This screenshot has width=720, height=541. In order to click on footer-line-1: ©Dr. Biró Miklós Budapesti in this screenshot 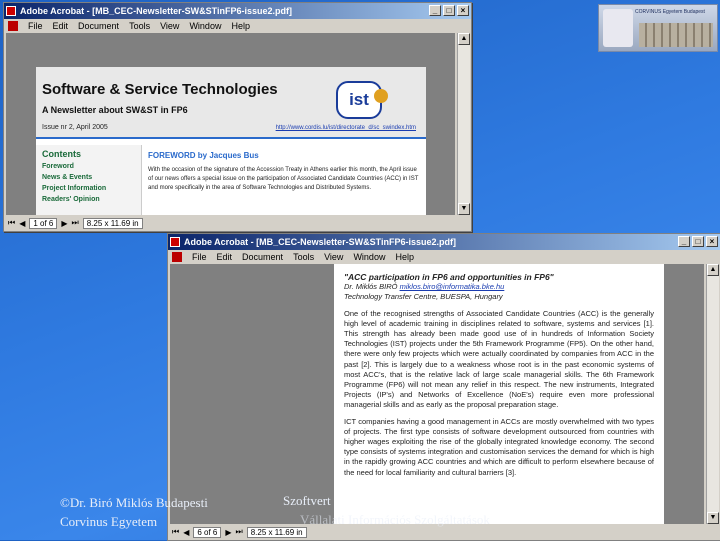, I will do `click(134, 502)`.